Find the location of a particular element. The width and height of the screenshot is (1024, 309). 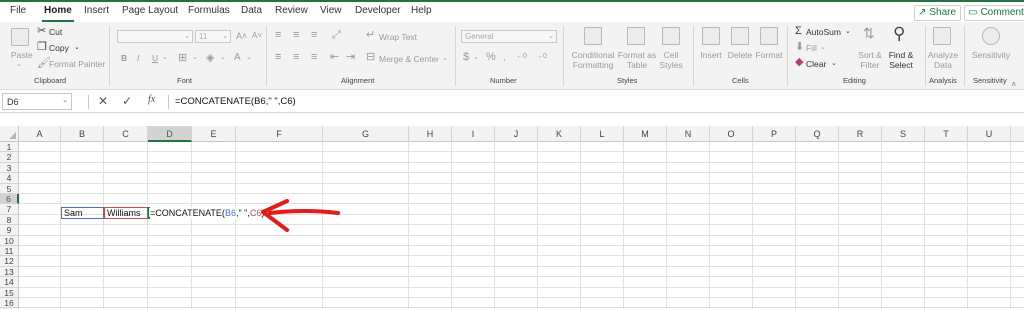

increase-font-icon: A˄ is located at coordinates (241, 36).